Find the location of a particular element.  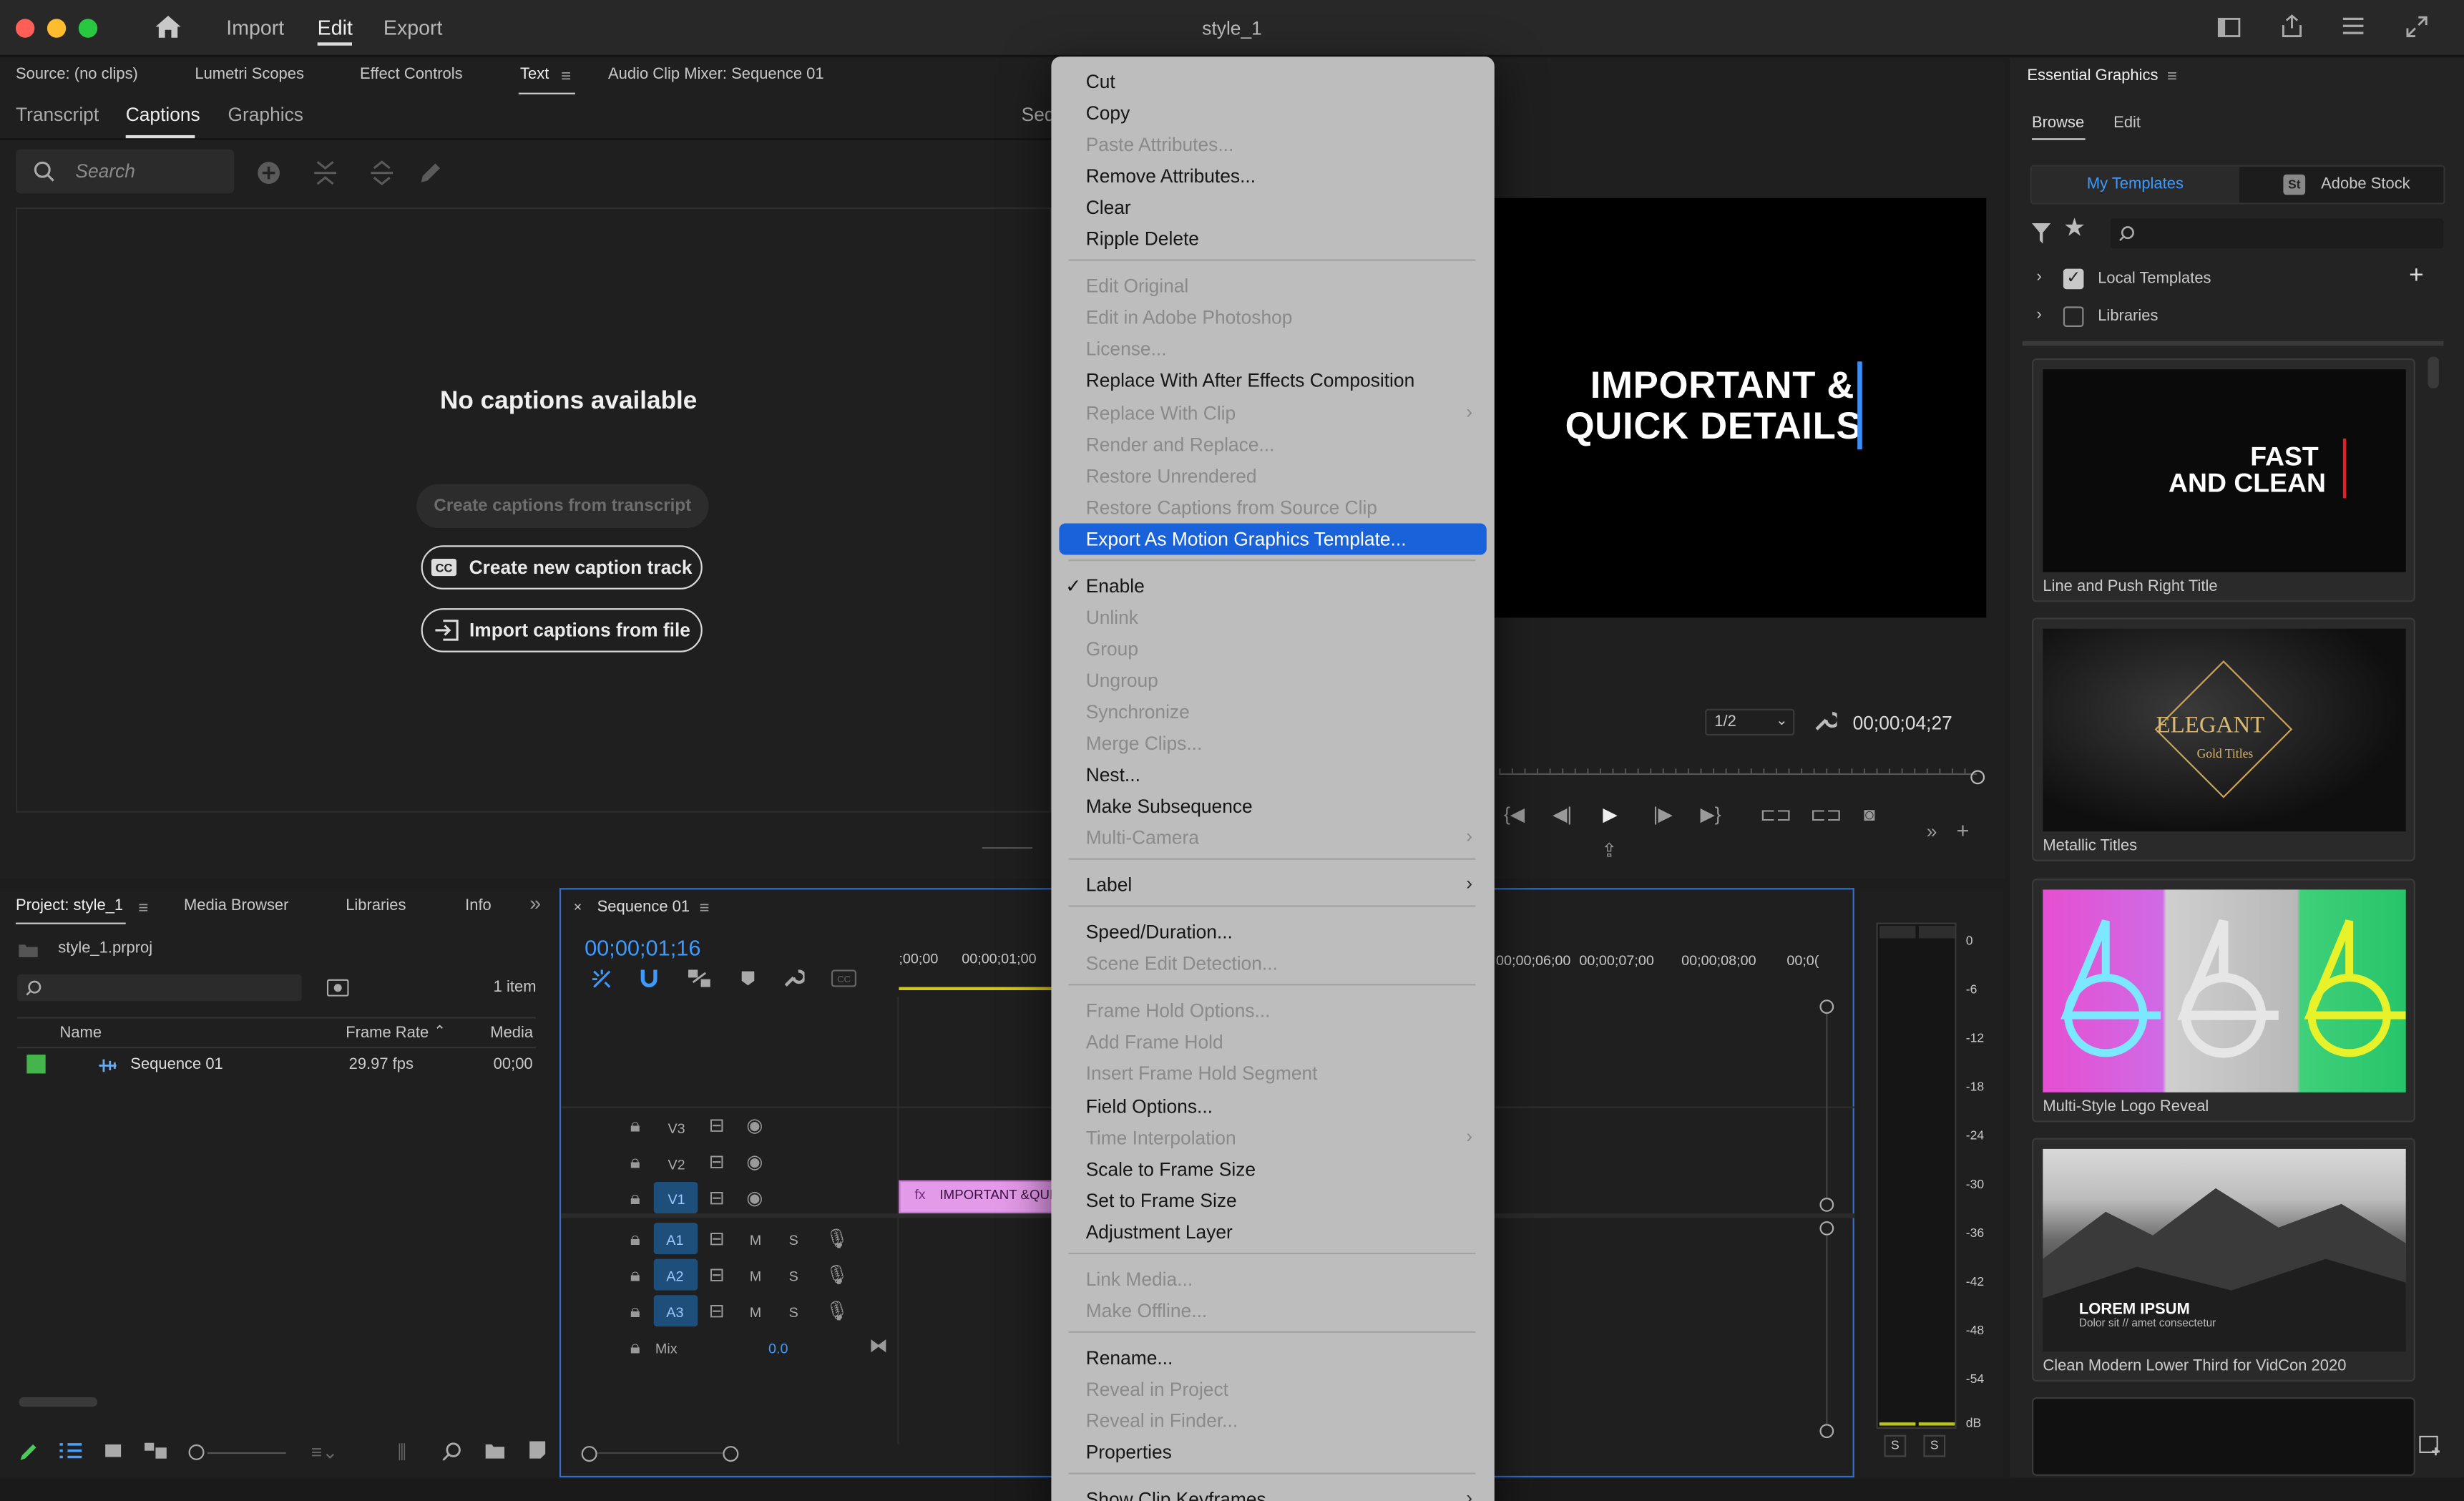

chevron-right-icon: › is located at coordinates (2039, 277).